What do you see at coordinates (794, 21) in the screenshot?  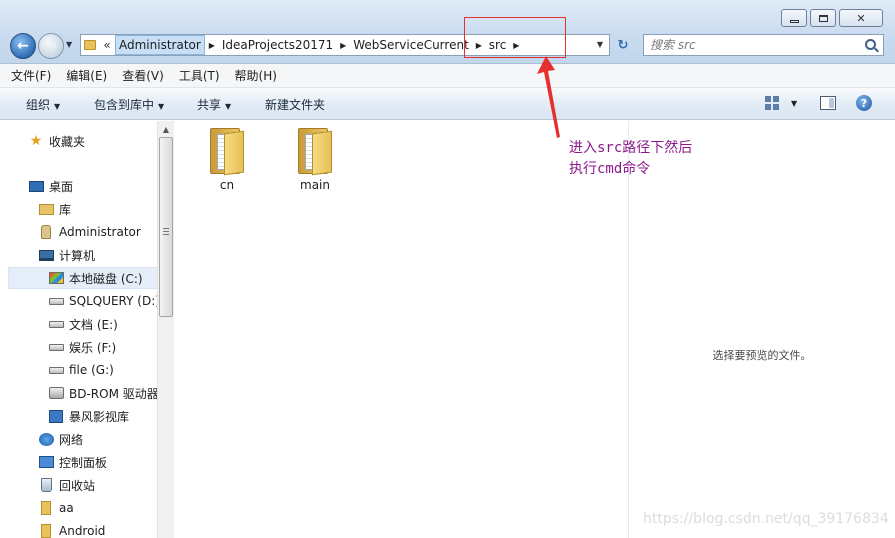 I see `minimize-icon` at bounding box center [794, 21].